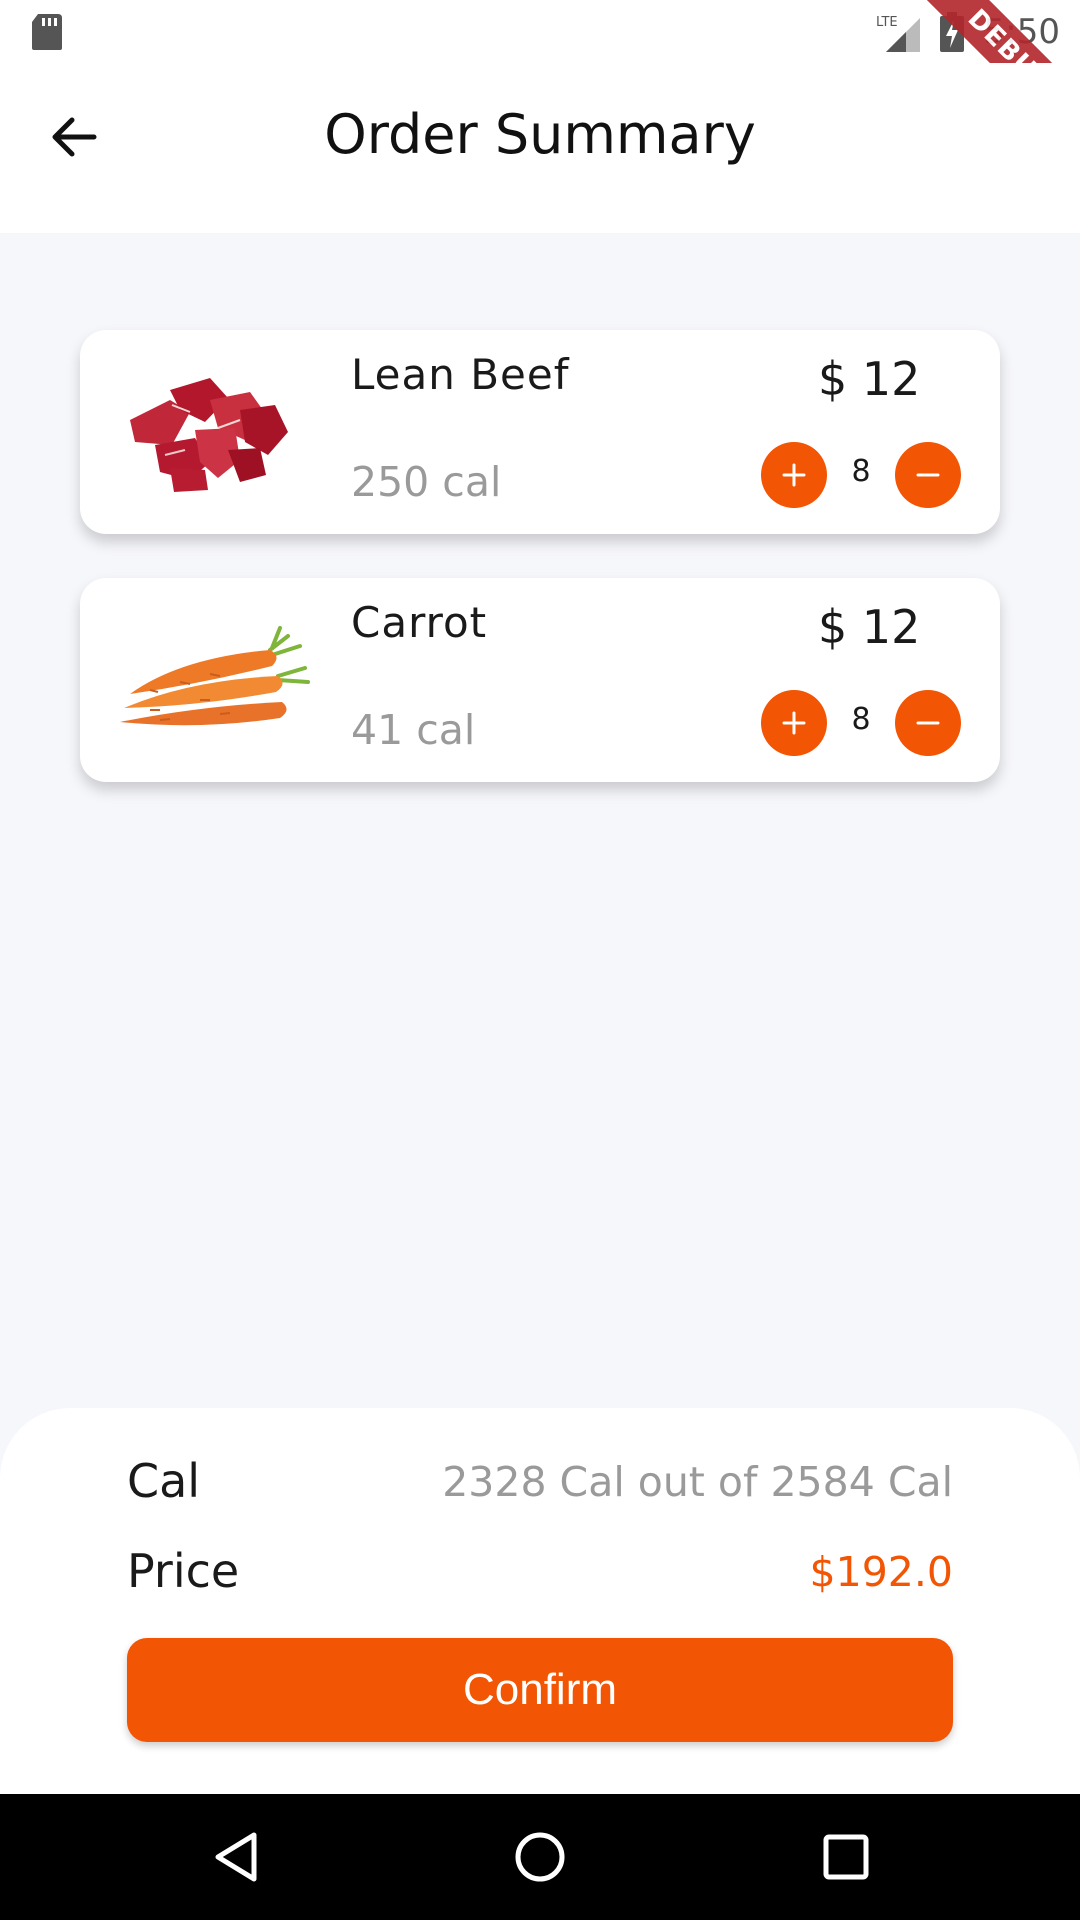 This screenshot has width=1080, height=1920. I want to click on confirm-button: Confirm, so click(540, 1690).